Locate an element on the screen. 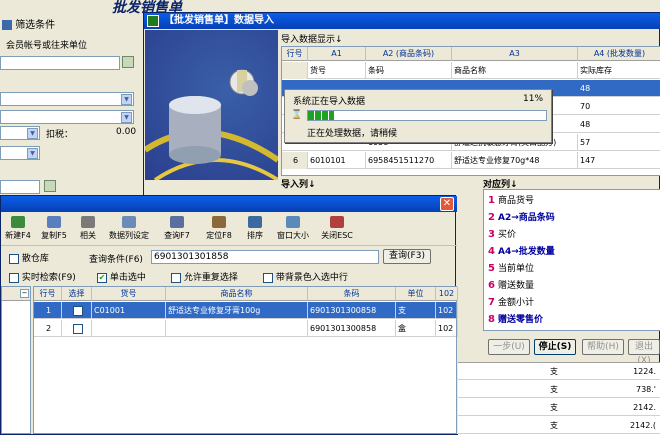  close-button: ✕ is located at coordinates (447, 204).